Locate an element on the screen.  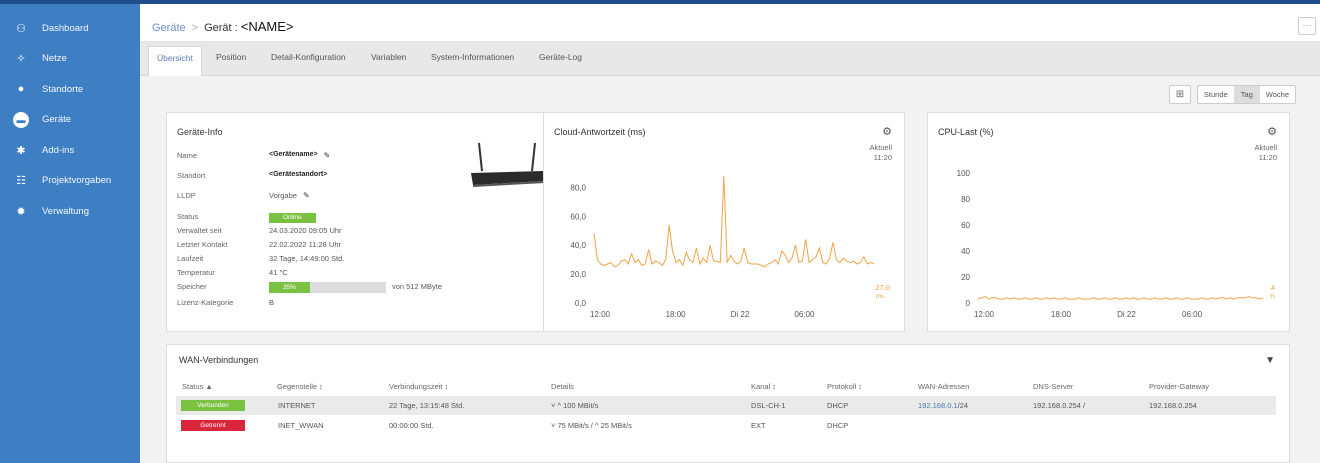
sidebar-item-label: Projektvorgaben is located at coordinates (77, 181).